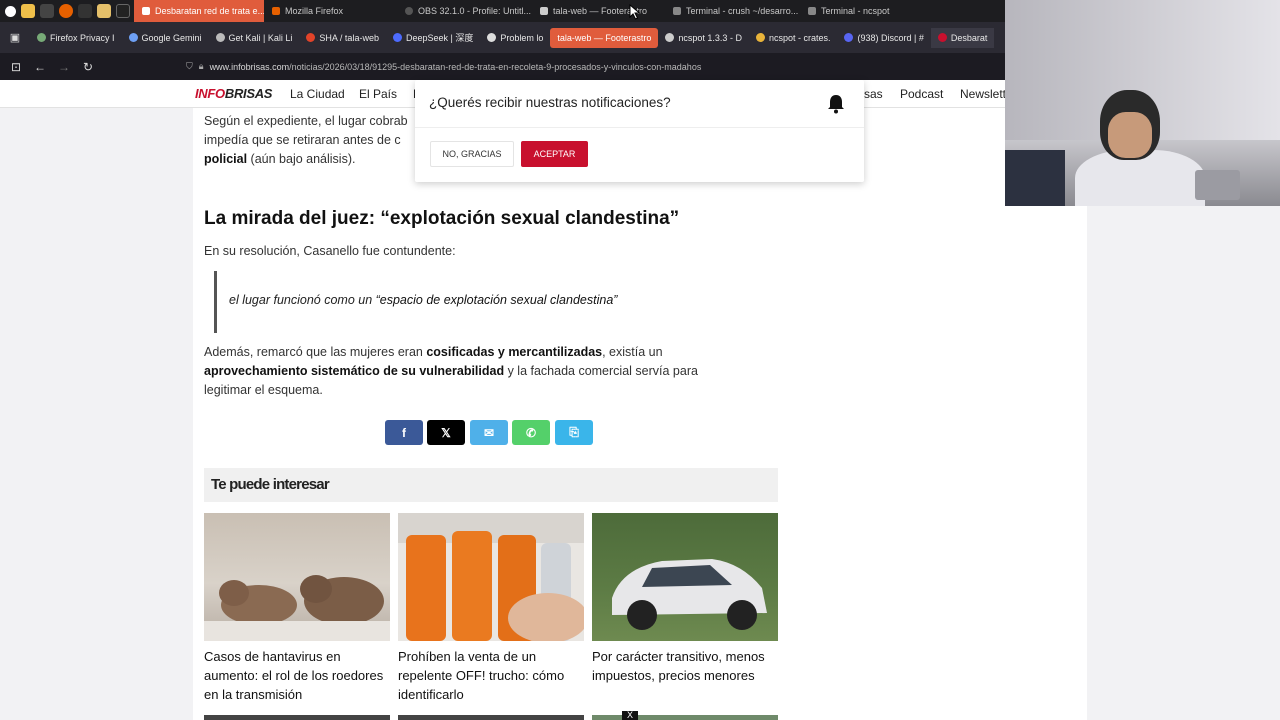 This screenshot has height=720, width=1280. What do you see at coordinates (133, 37) in the screenshot?
I see `gemini-icon` at bounding box center [133, 37].